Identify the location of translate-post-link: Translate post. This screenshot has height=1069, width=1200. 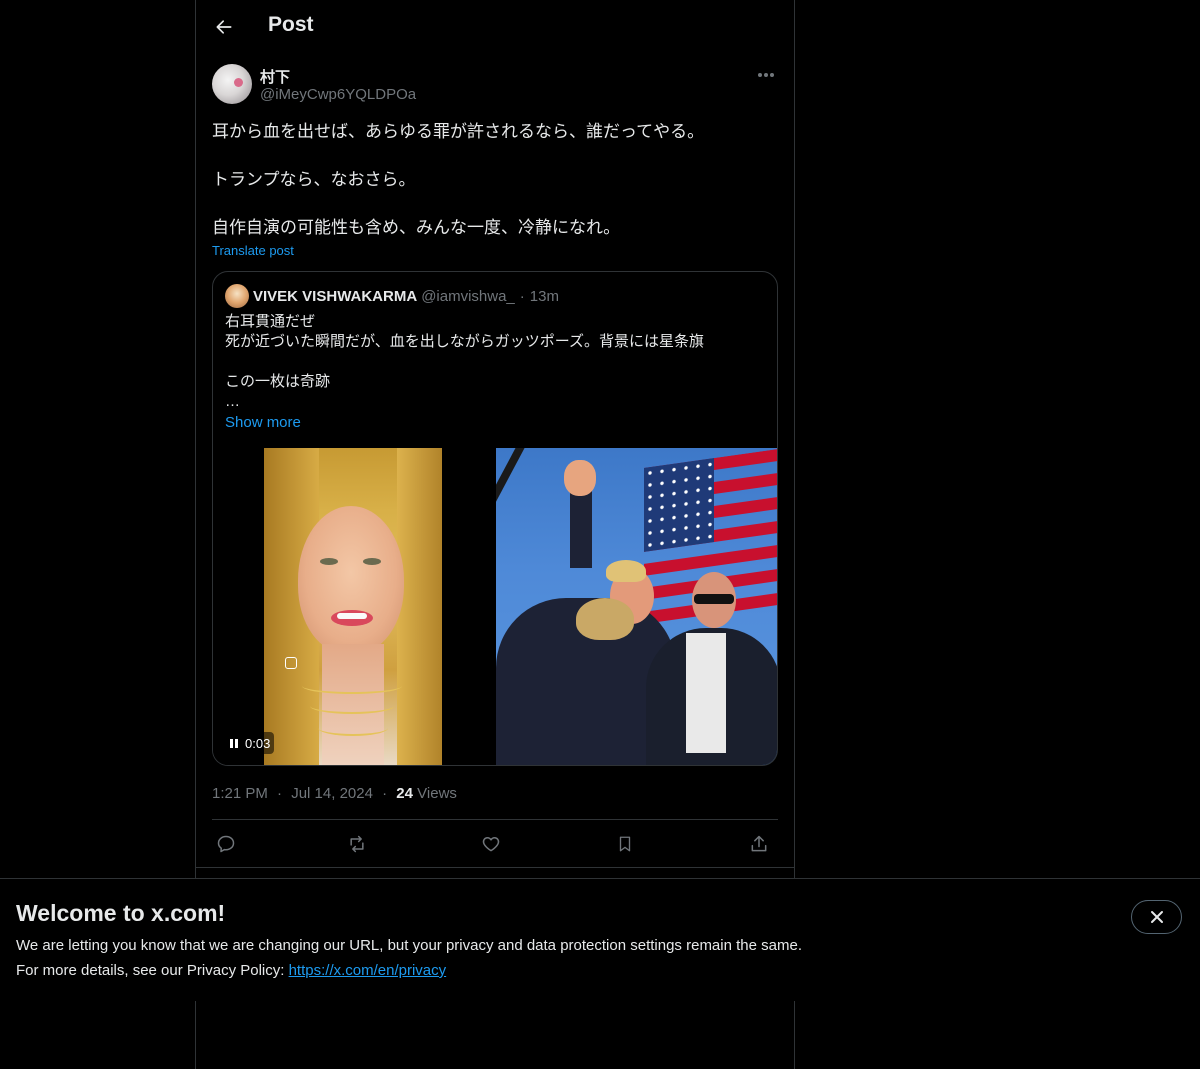
(253, 250).